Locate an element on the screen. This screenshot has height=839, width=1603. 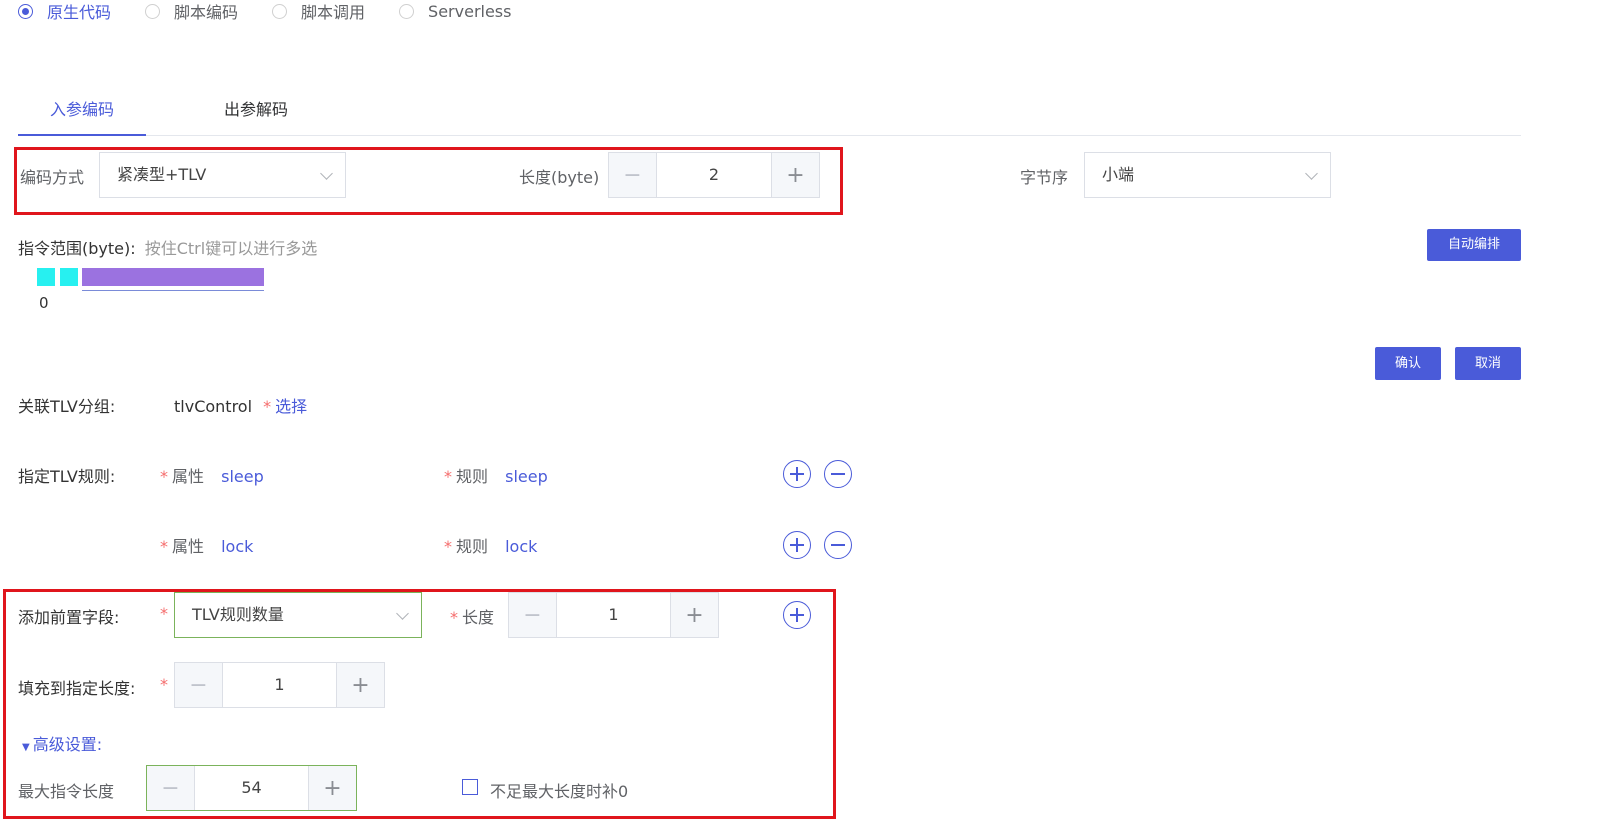
tab-output-decode: 出参解码 is located at coordinates (256, 111).